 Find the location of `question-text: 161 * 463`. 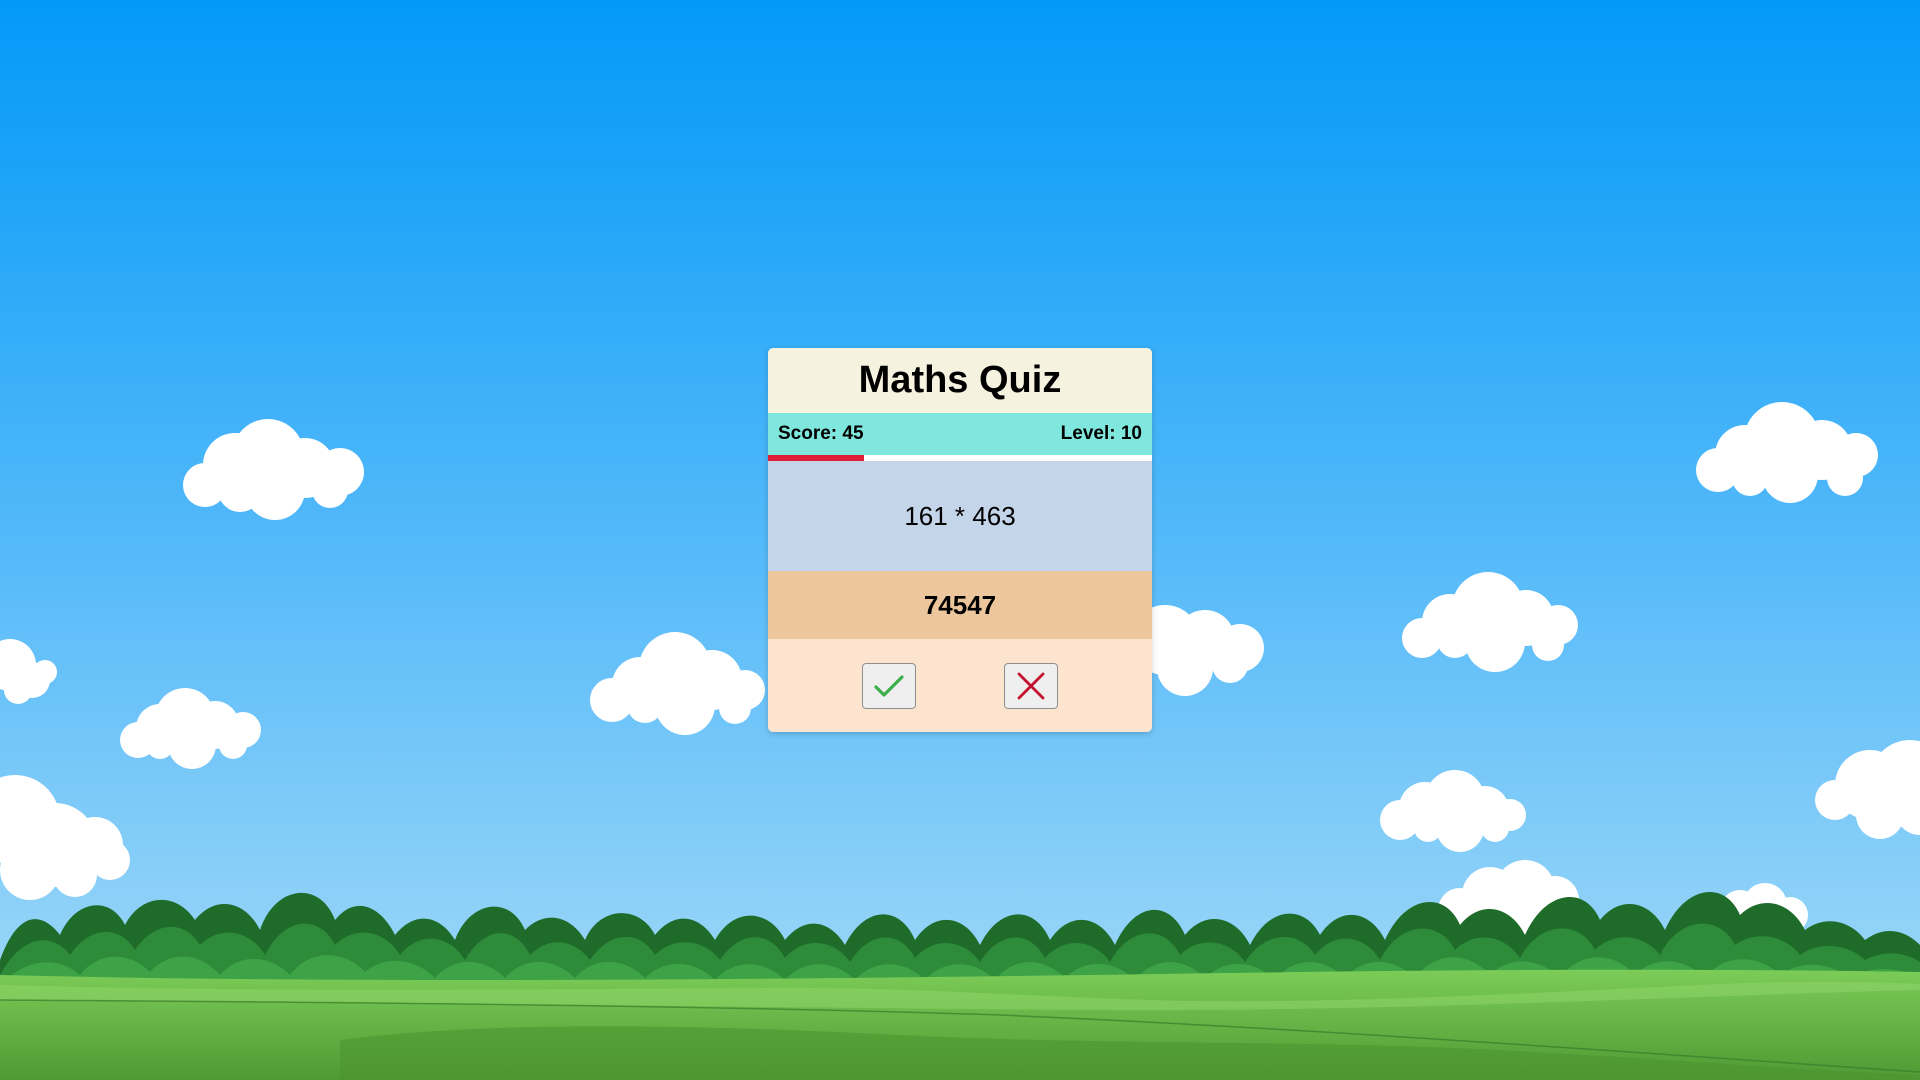

question-text: 161 * 463 is located at coordinates (960, 515).